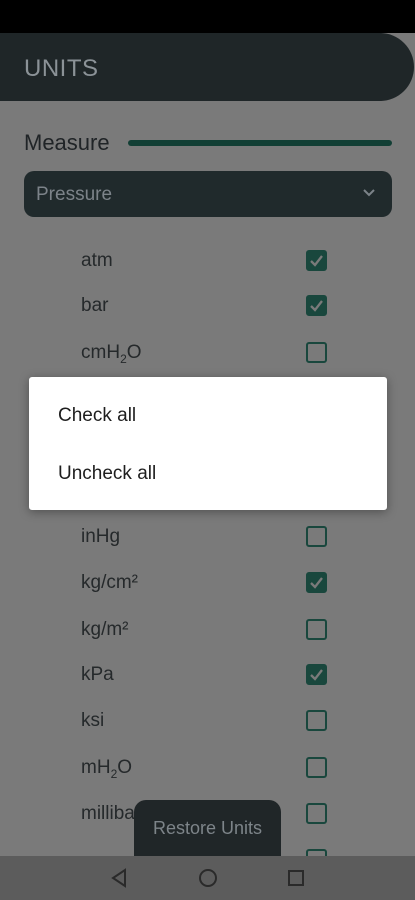 Image resolution: width=415 pixels, height=900 pixels. Describe the element at coordinates (95, 305) in the screenshot. I see `unit-label: bar` at that location.